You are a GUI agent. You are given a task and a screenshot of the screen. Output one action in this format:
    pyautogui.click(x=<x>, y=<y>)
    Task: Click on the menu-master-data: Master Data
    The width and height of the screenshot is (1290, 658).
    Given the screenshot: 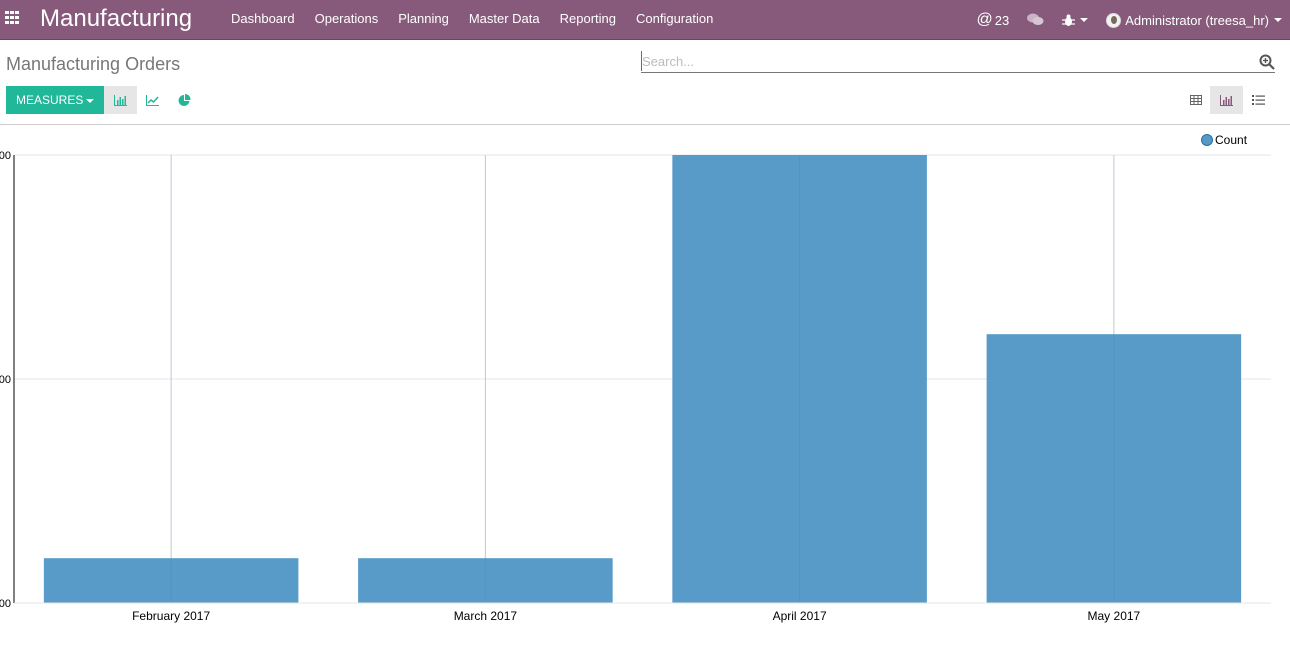 What is the action you would take?
    pyautogui.click(x=504, y=20)
    